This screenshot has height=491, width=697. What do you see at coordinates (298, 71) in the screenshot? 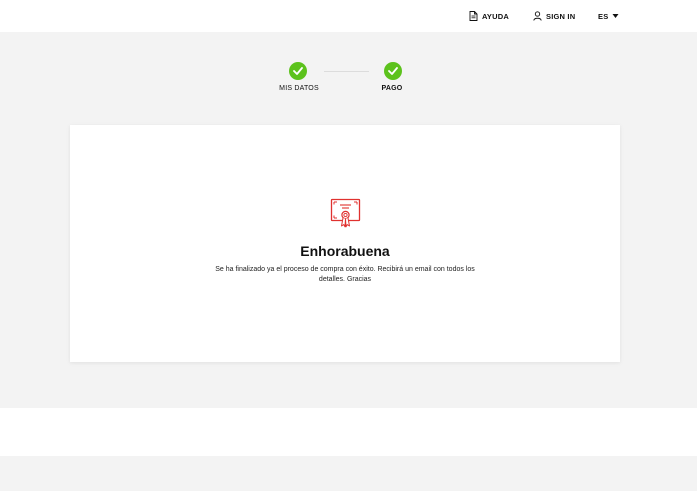
I see `step-mis-datos-check-icon` at bounding box center [298, 71].